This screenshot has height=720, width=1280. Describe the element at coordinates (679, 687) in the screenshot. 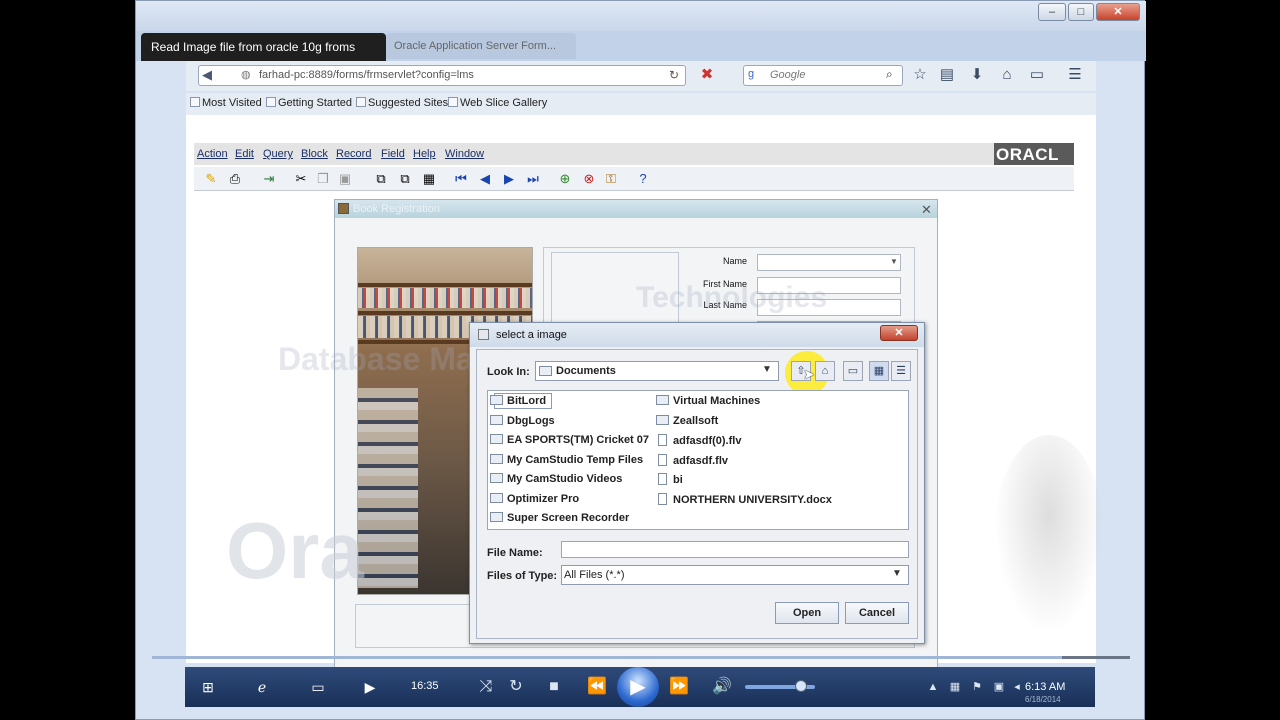

I see `next-icon: ⏩` at that location.